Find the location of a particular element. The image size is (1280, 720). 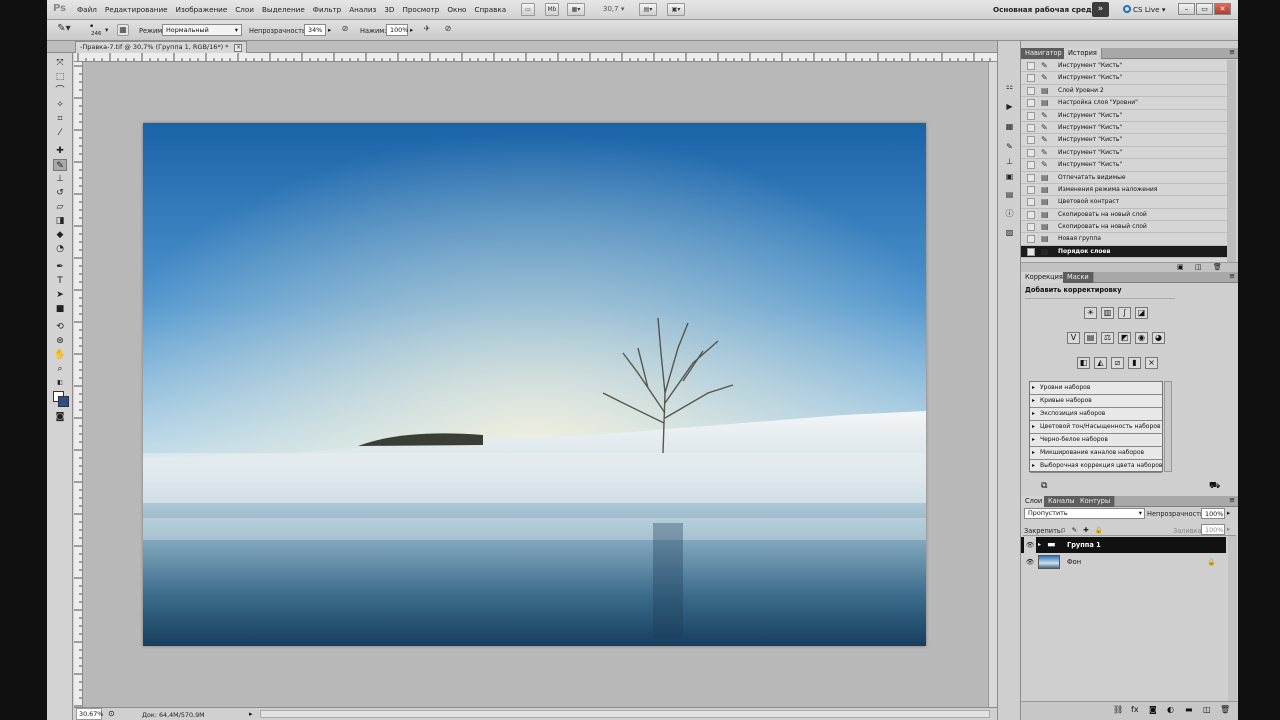

posterize-icon: ◭ is located at coordinates (1100, 363).